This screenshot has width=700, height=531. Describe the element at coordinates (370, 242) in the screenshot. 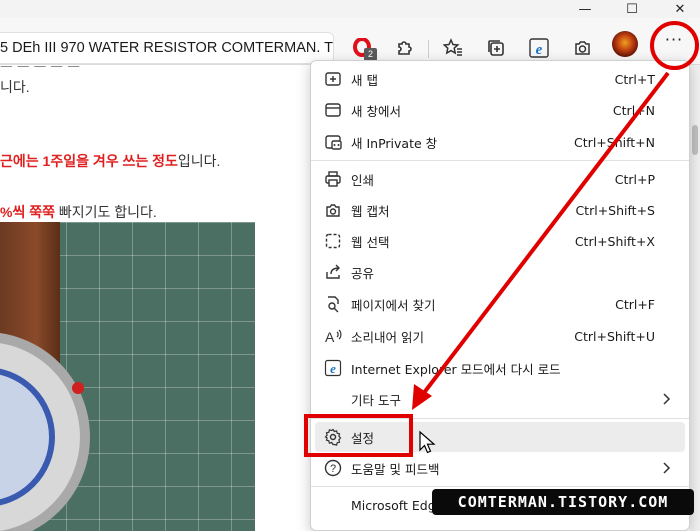

I see `menu-item-label: 웹 선택` at that location.